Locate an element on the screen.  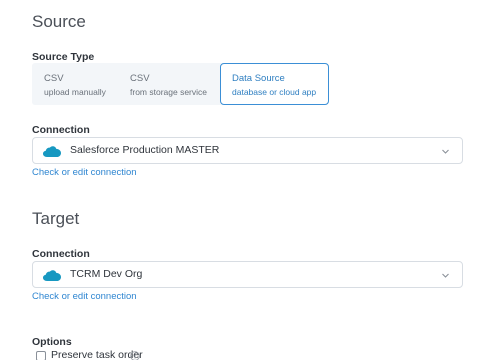
target-connection-select: TCRM Dev Org is located at coordinates (247, 274).